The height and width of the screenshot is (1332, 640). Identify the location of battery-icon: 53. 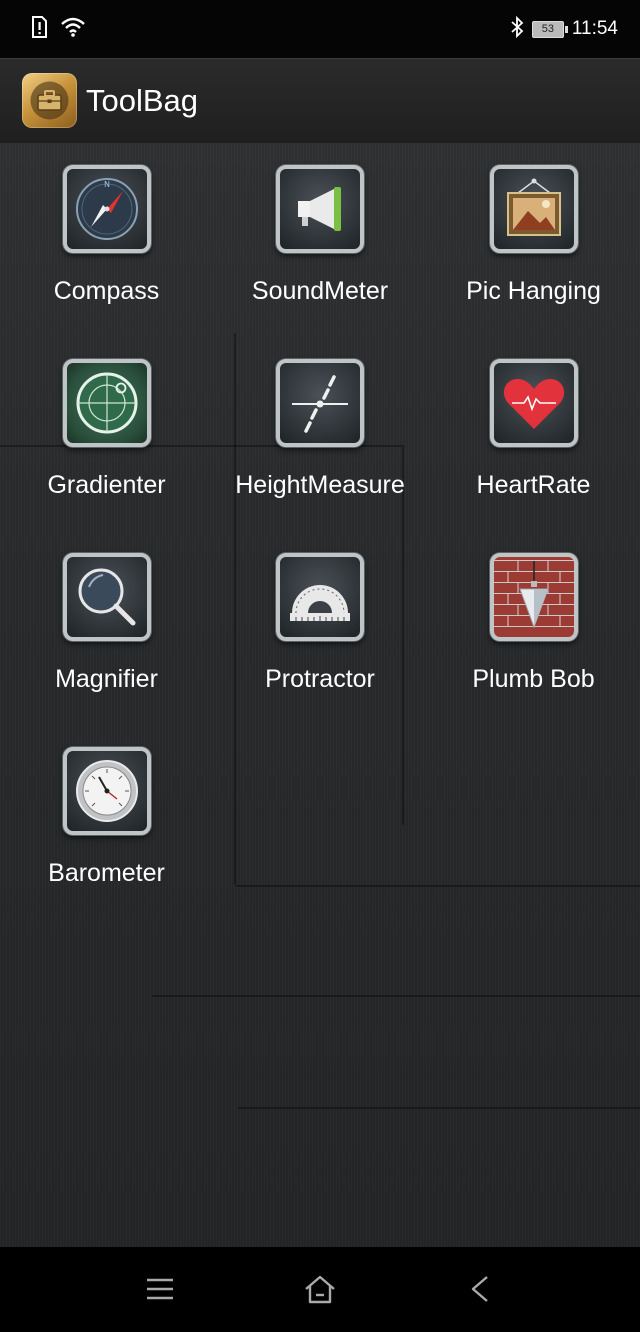
(549, 29).